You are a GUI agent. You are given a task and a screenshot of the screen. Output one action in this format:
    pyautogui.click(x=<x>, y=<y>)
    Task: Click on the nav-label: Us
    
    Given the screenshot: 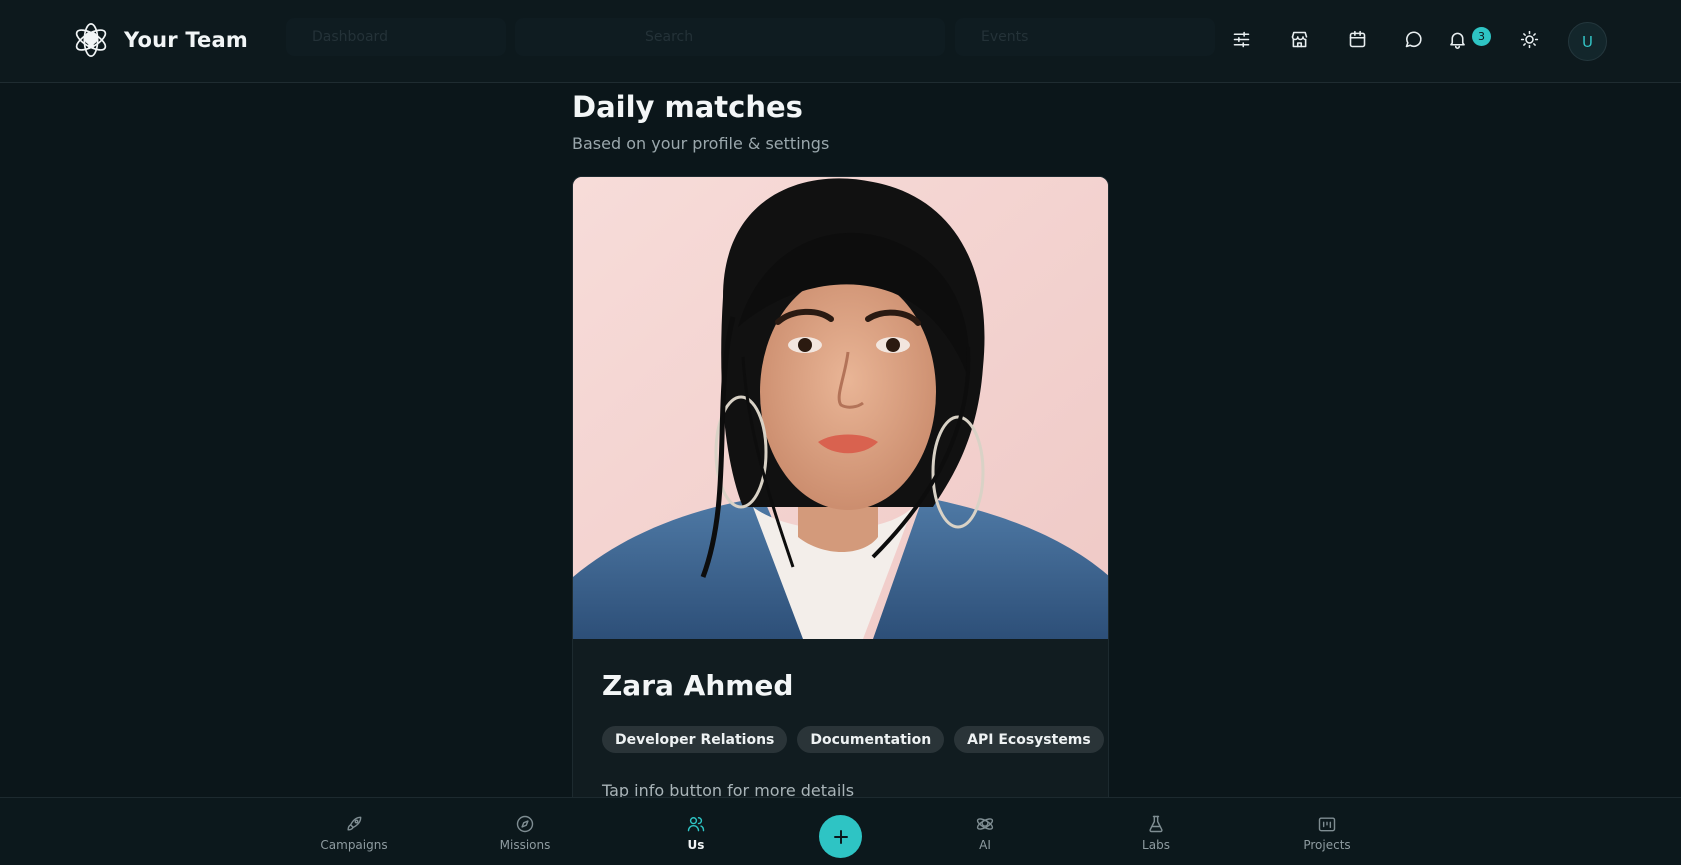 What is the action you would take?
    pyautogui.click(x=696, y=845)
    